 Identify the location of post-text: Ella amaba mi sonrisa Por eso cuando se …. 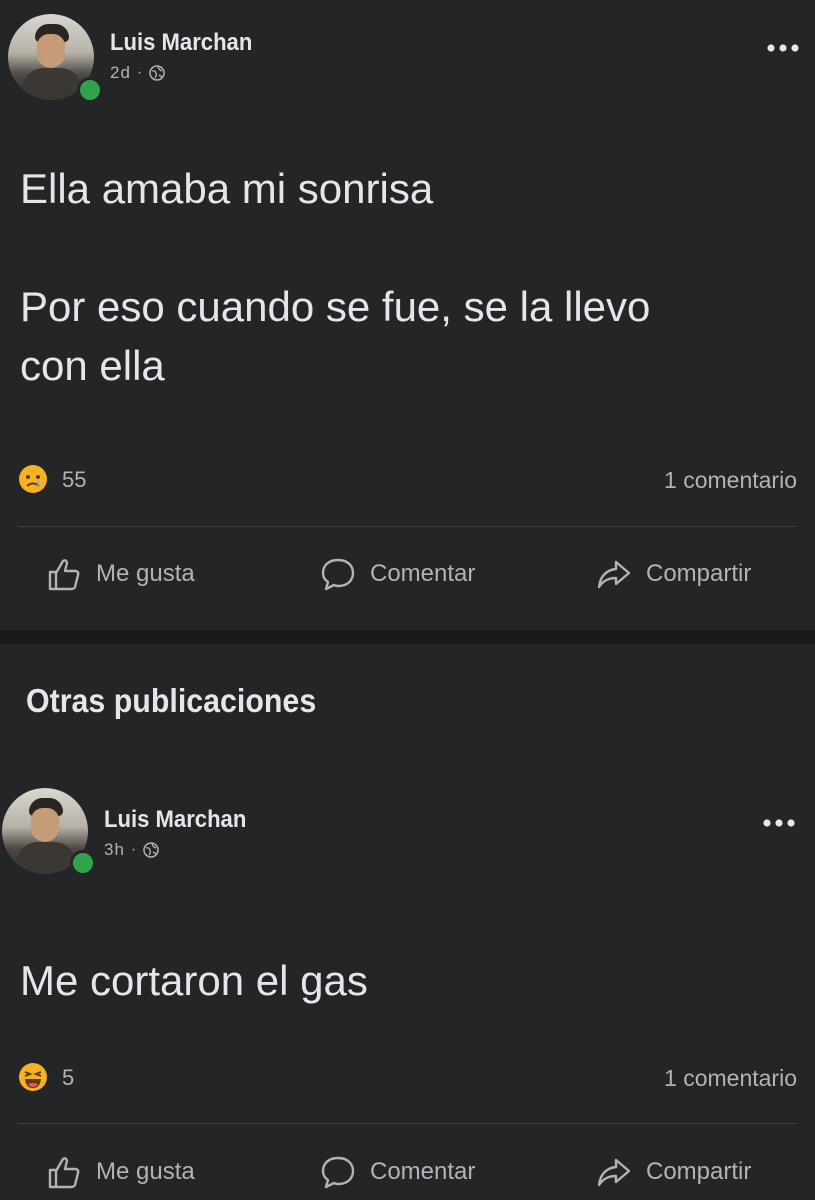
(335, 277).